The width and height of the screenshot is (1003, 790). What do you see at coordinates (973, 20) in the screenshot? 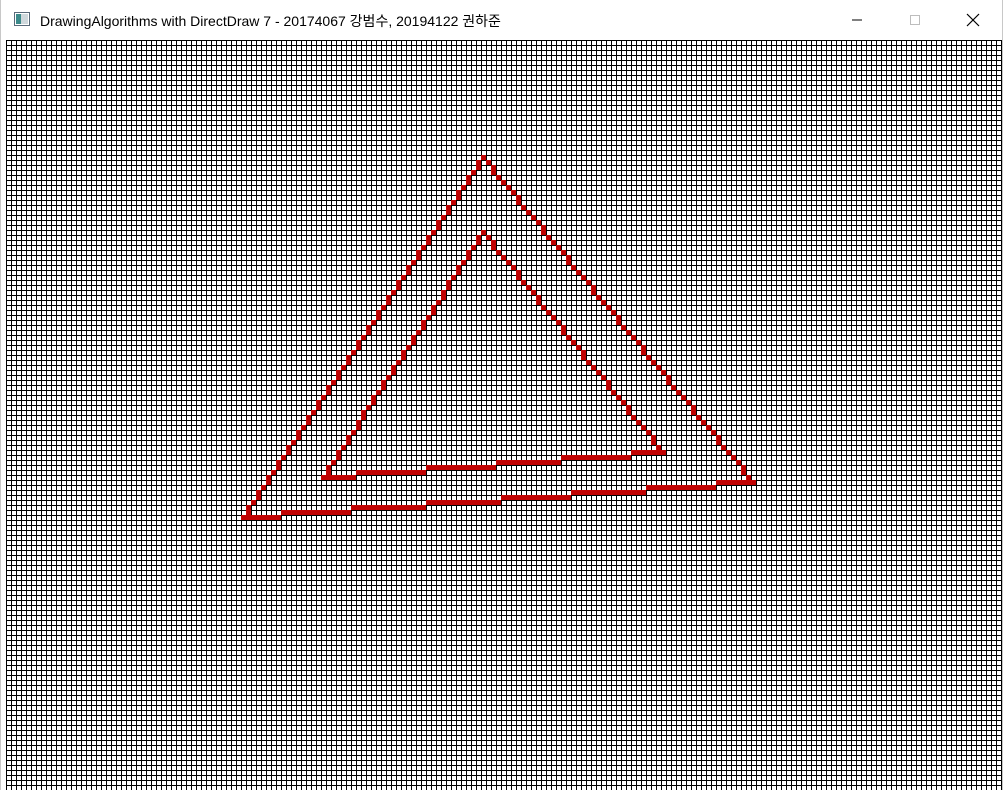
I see `close-button` at bounding box center [973, 20].